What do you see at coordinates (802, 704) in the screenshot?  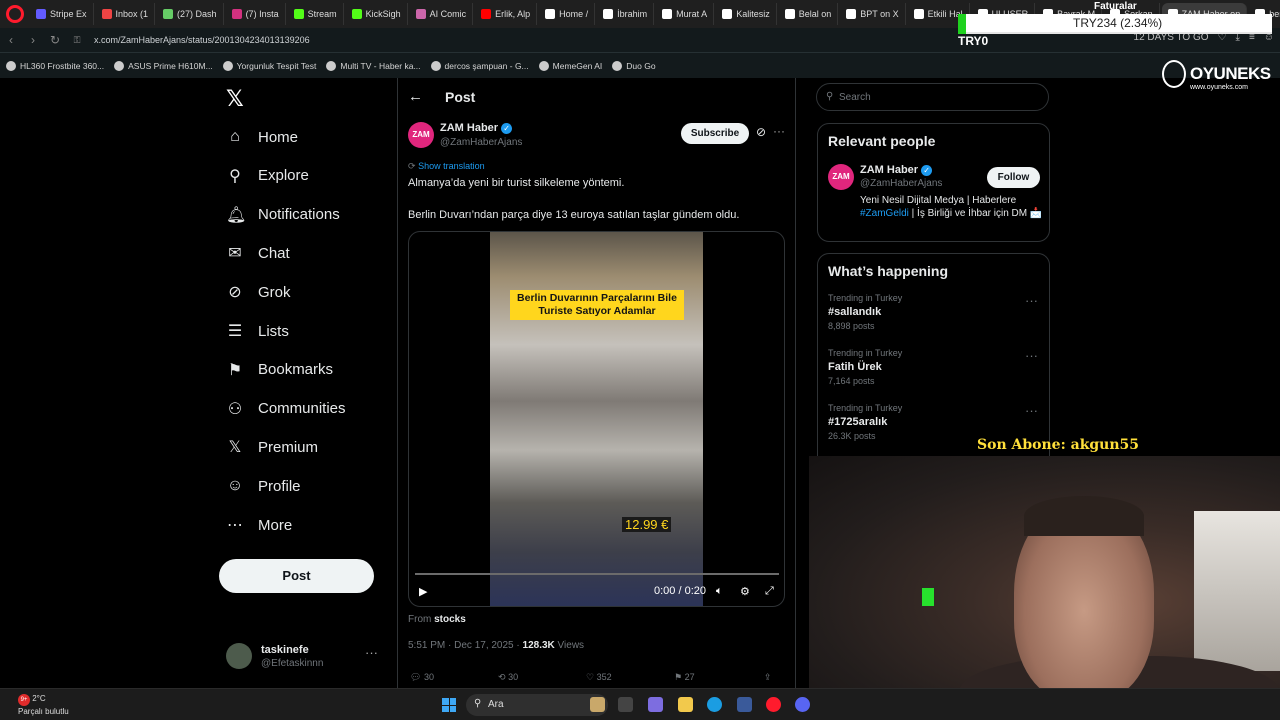 I see `discord-icon` at bounding box center [802, 704].